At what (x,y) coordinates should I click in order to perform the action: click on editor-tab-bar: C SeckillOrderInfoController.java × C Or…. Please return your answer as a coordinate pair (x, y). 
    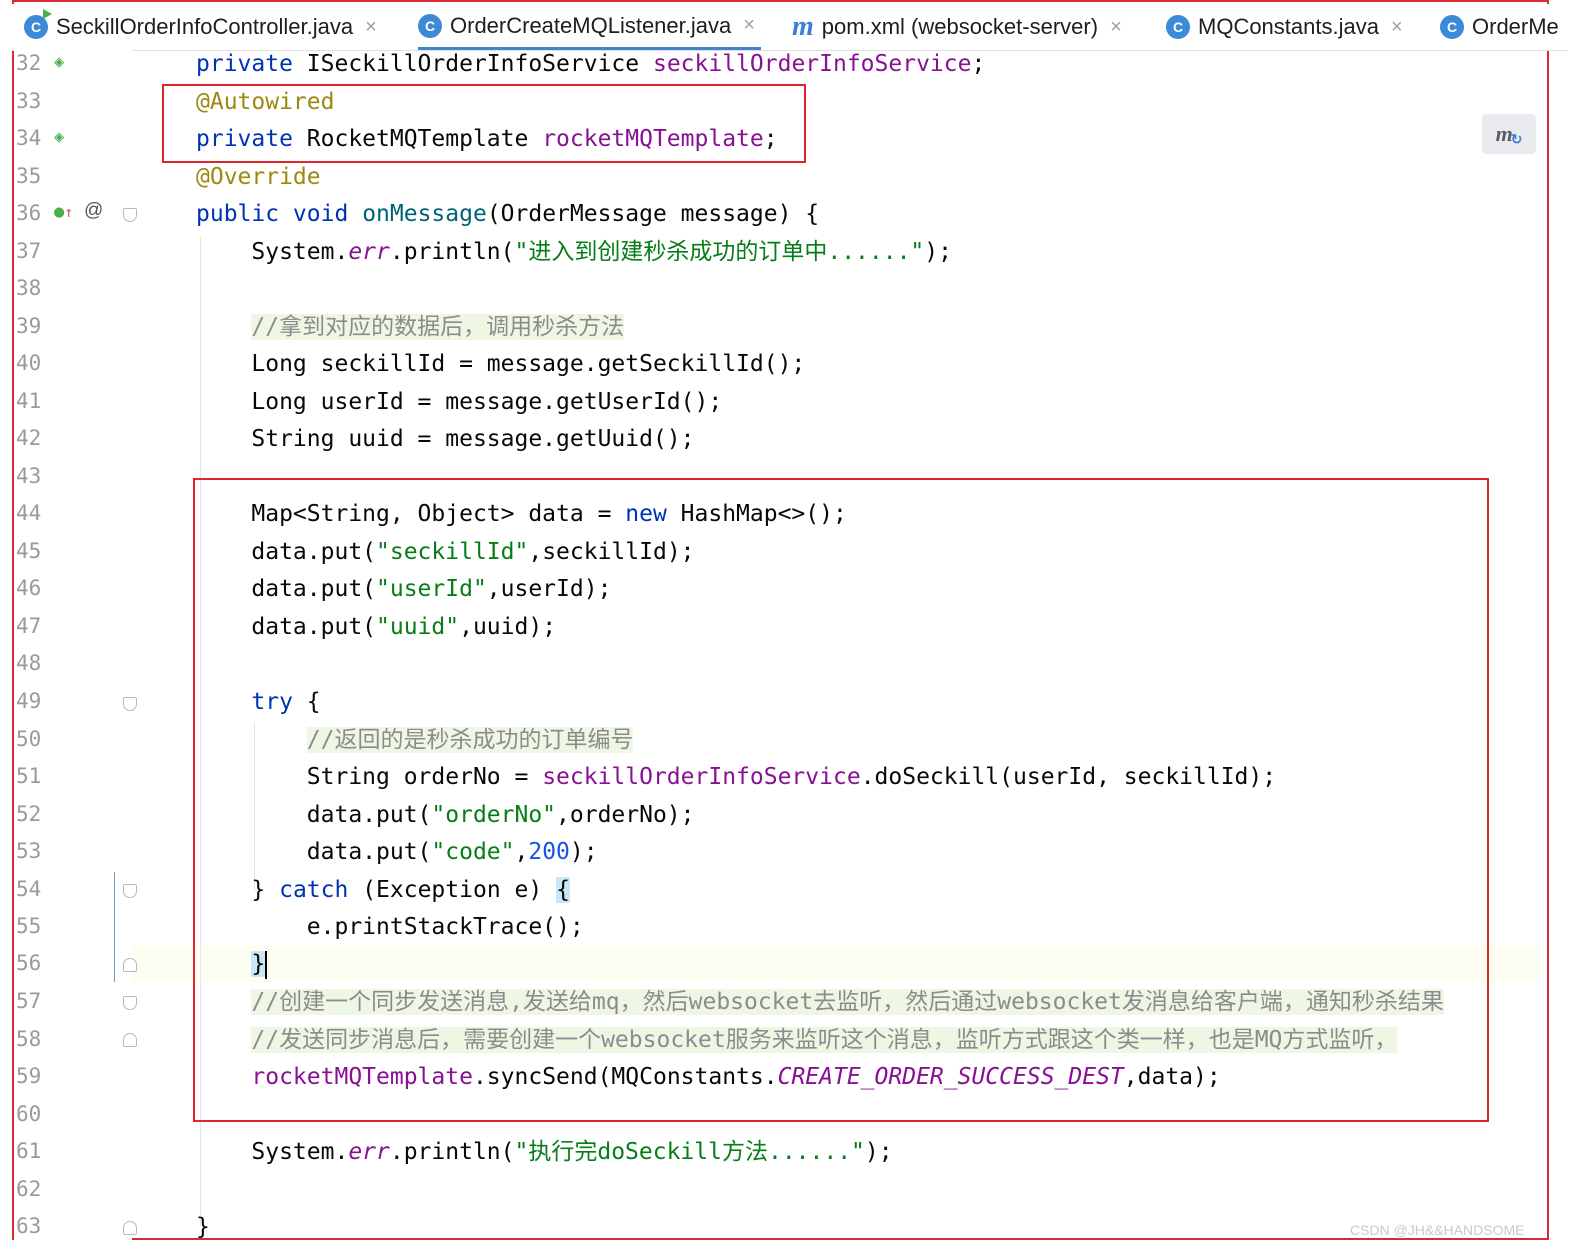
    Looking at the image, I should click on (790, 27).